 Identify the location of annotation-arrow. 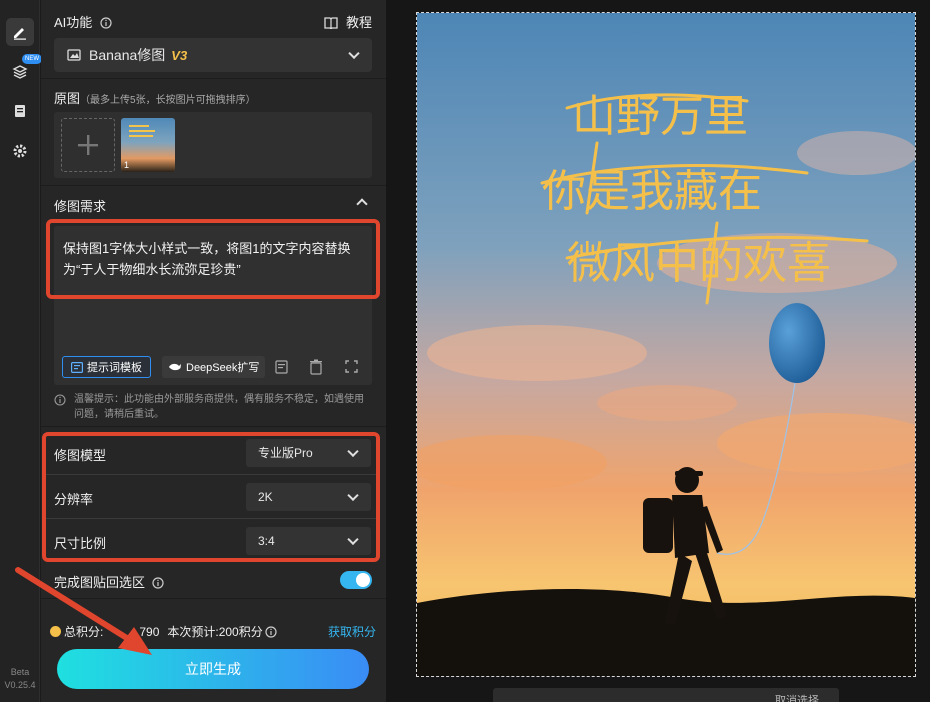
(83, 611).